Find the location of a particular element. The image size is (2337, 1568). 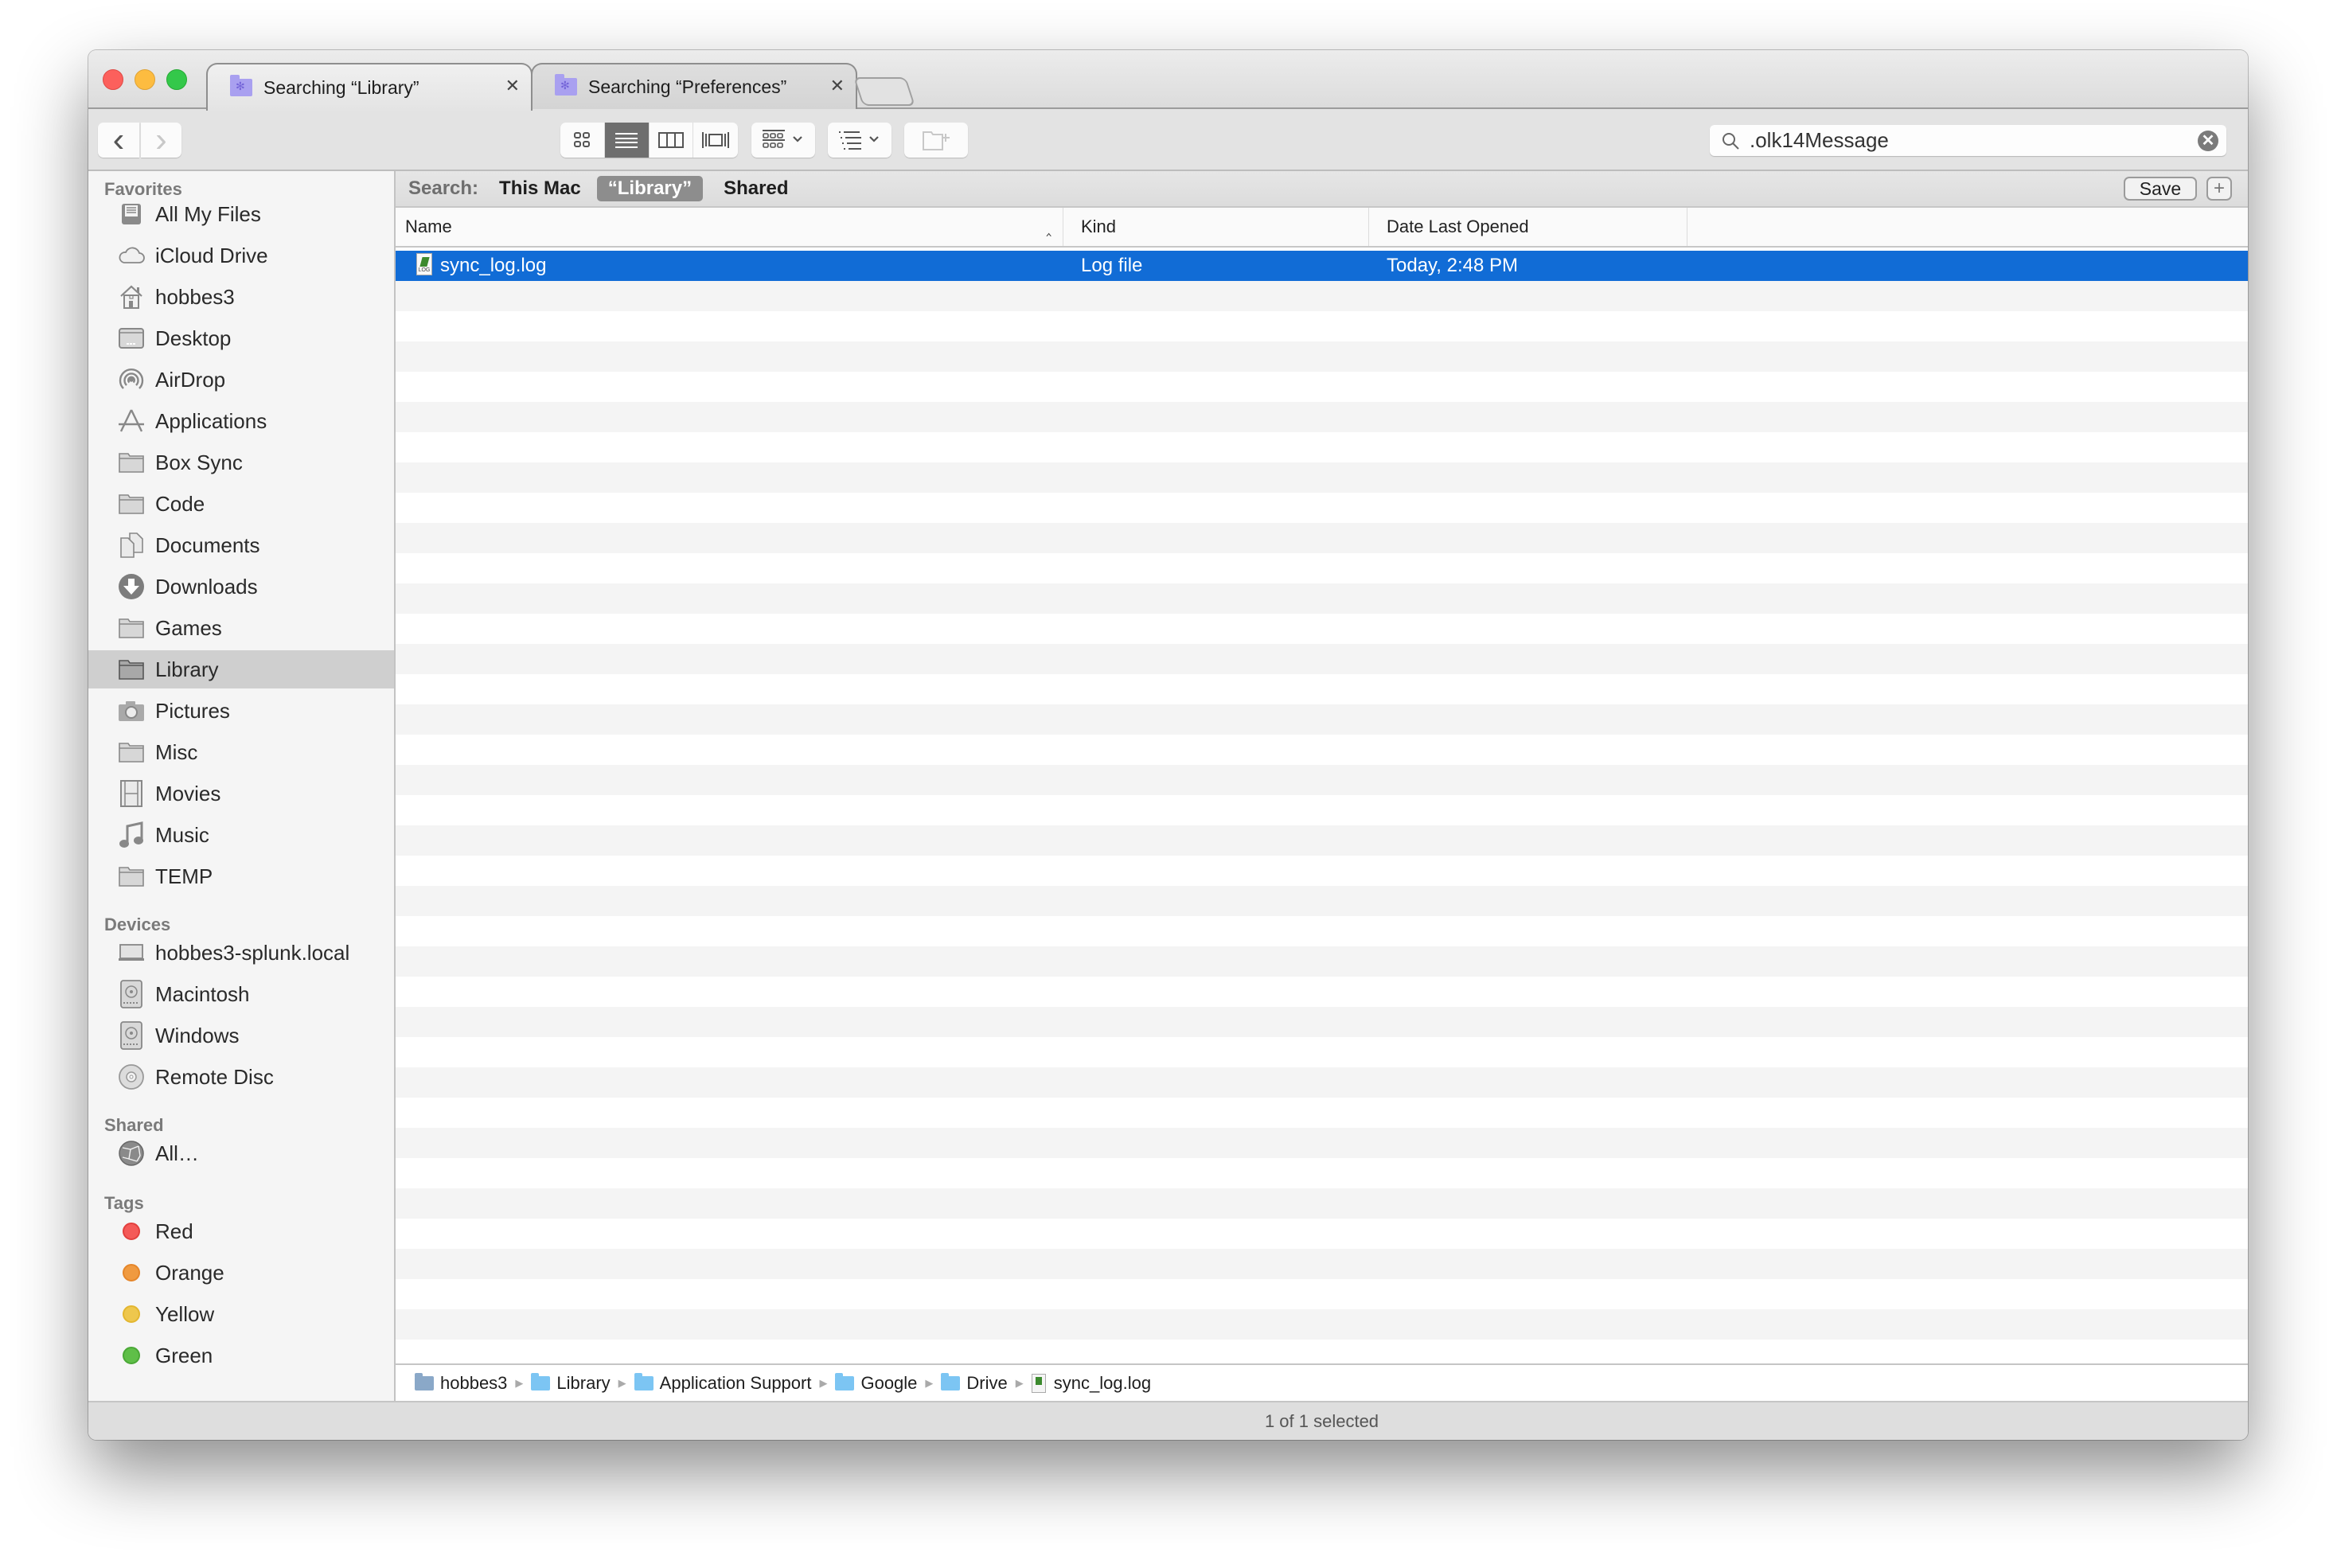

clear-search-icon: ✕ is located at coordinates (2208, 141).